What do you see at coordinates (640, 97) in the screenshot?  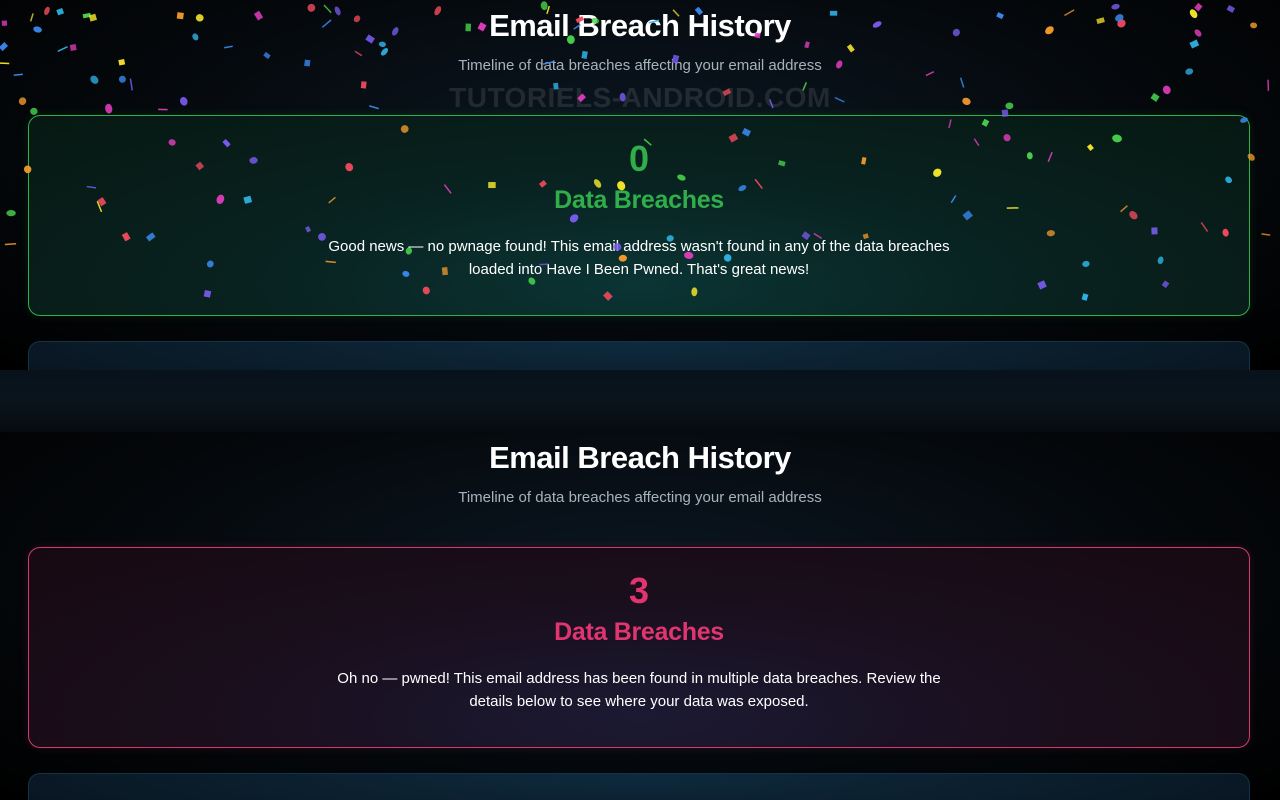 I see `watermark: TUTORIELS-ANDROID.COM` at bounding box center [640, 97].